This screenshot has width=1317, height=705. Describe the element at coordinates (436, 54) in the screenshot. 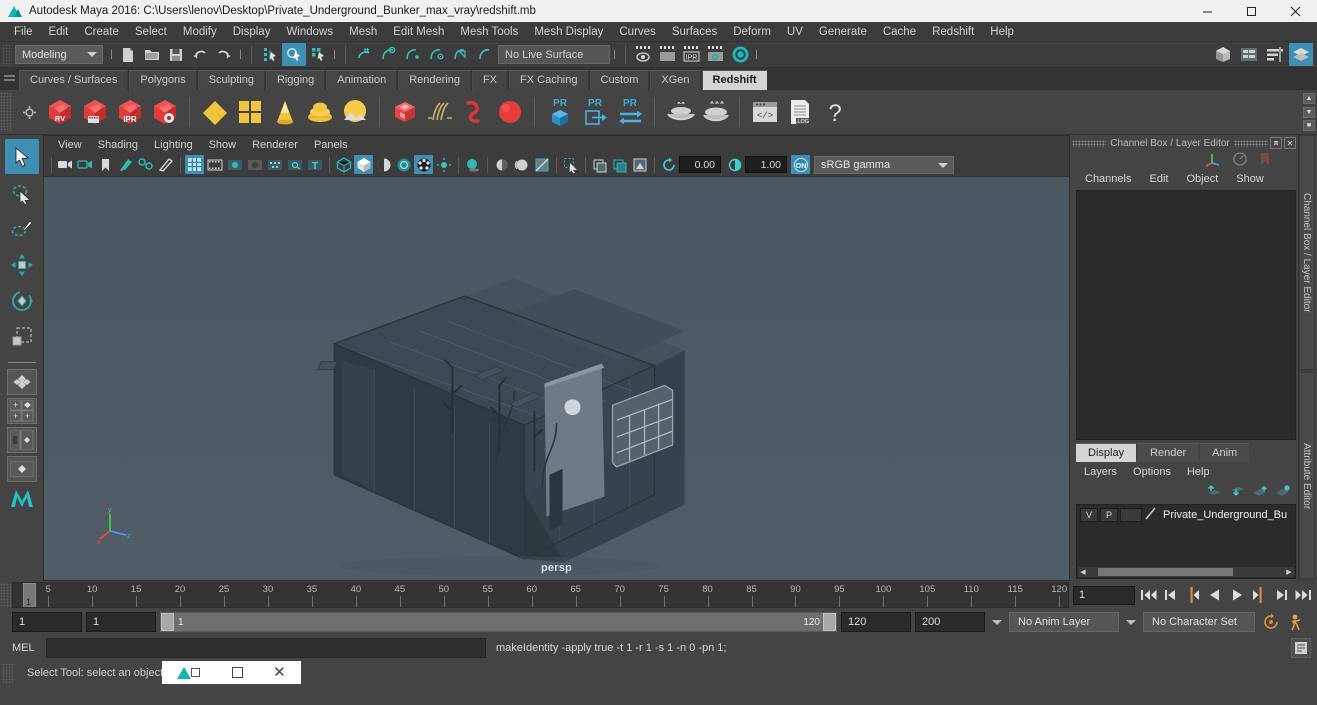

I see `snap-to-projected-center-button` at that location.